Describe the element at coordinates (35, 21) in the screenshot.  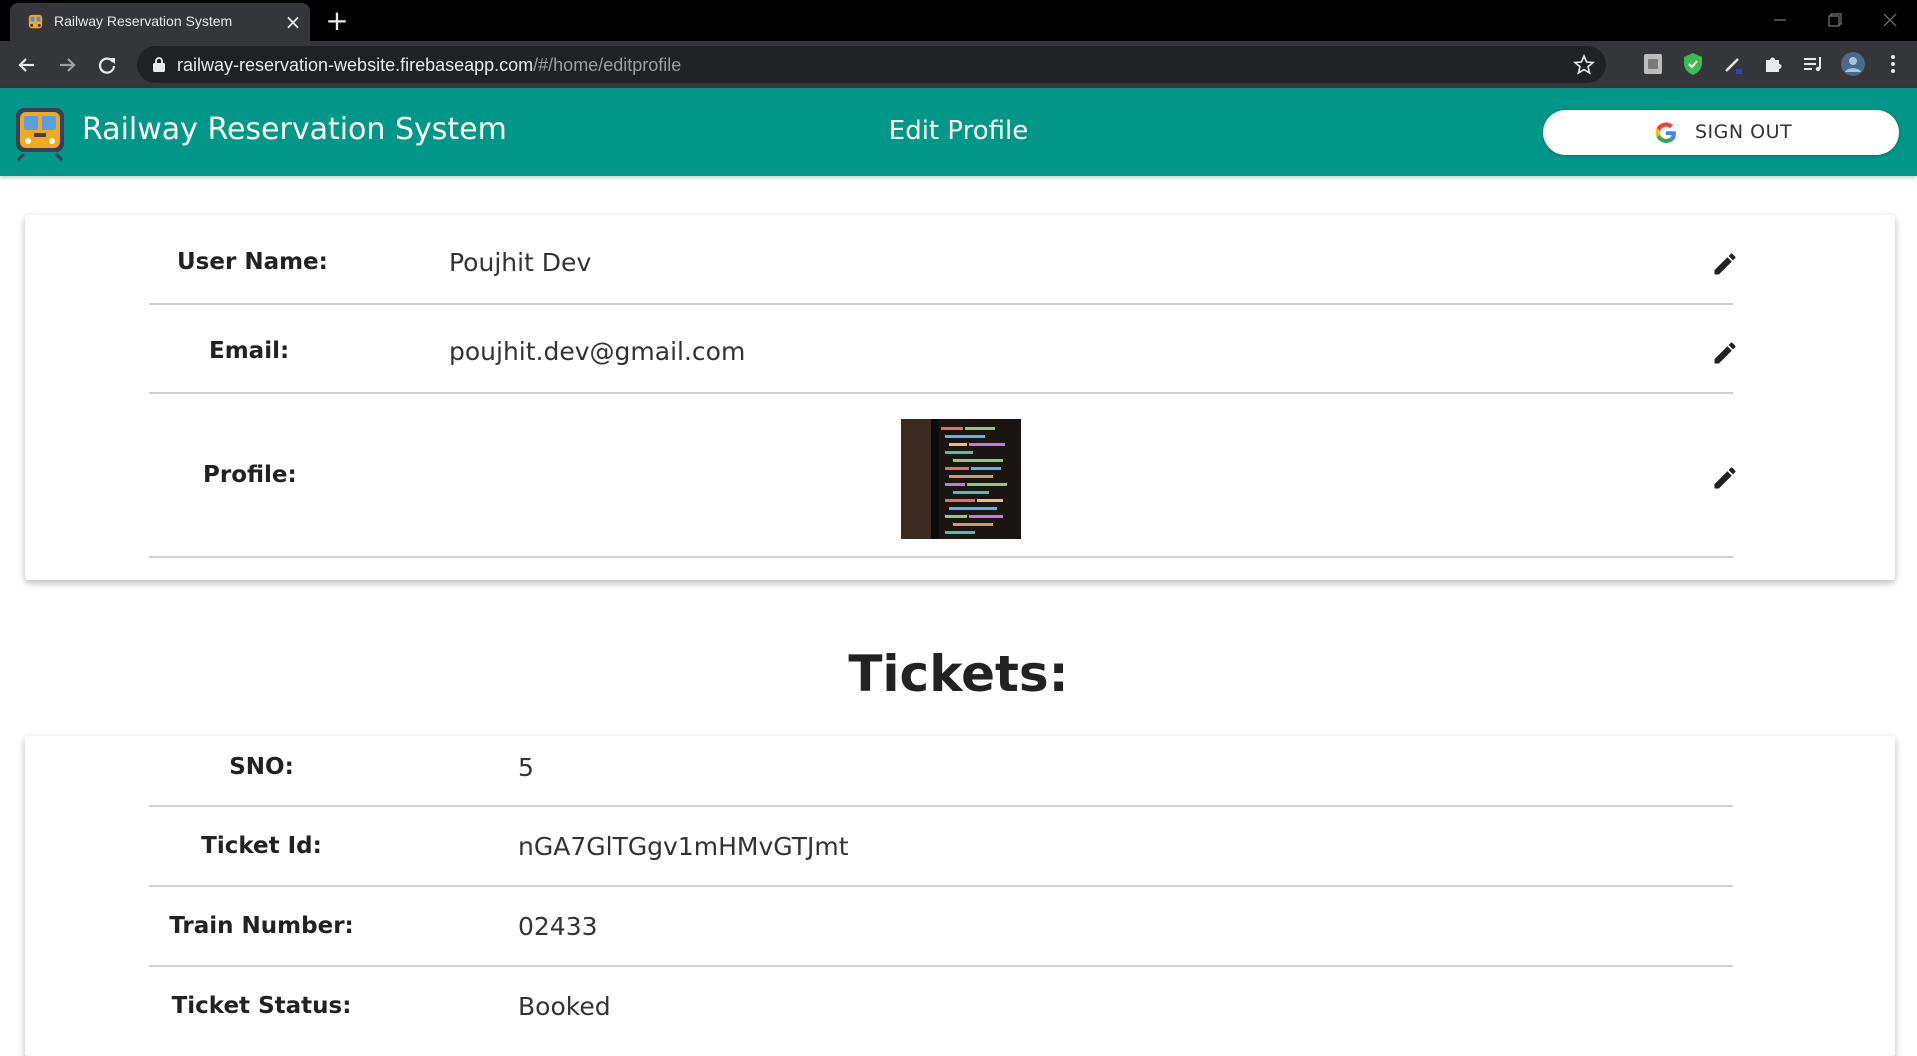
I see `train-favicon-icon` at that location.